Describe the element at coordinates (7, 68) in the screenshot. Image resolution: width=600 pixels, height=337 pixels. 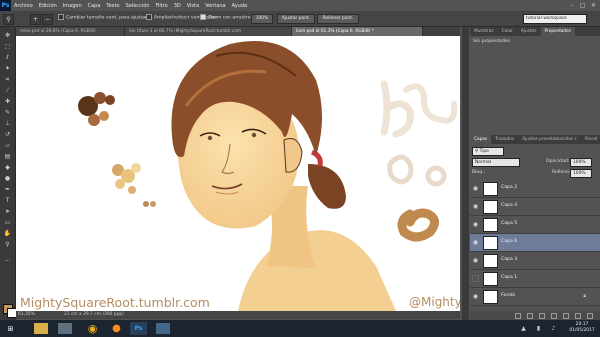
I see `magic-wand-icon: ✦` at that location.